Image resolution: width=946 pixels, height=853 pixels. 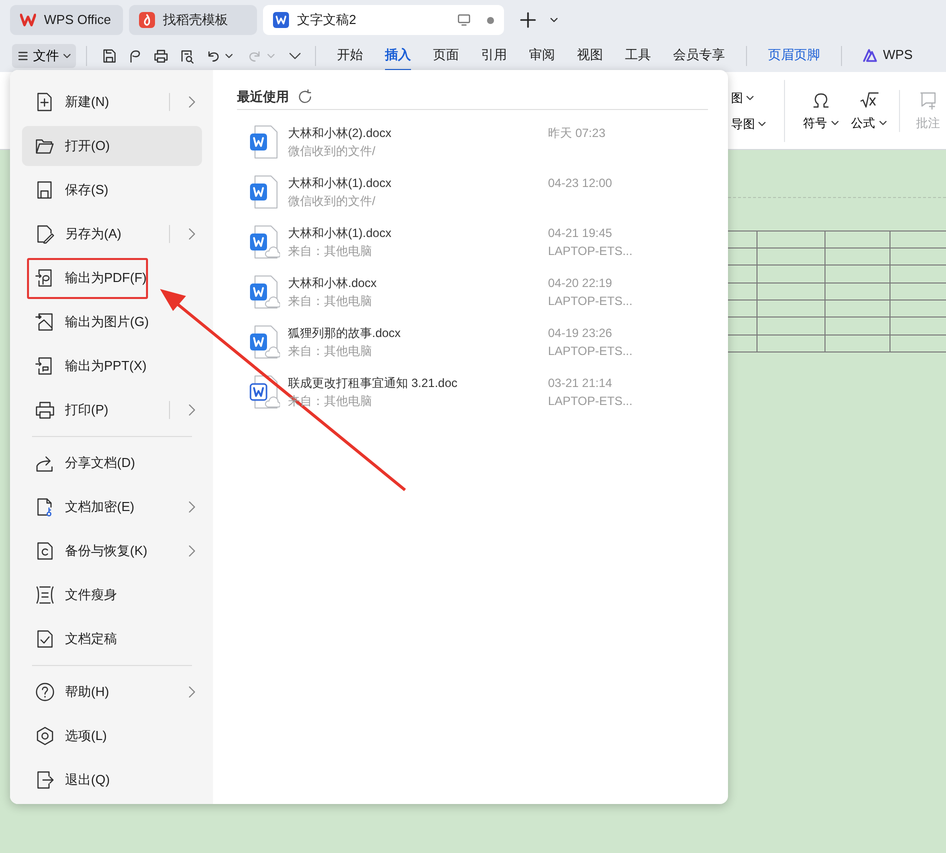 I want to click on section-title: 最近使用, so click(x=263, y=97).